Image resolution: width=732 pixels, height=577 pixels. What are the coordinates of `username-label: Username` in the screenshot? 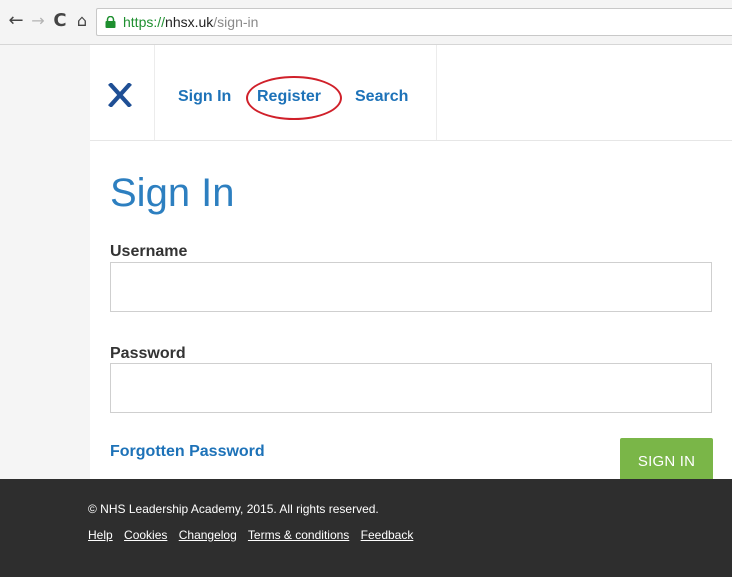 It's located at (149, 251).